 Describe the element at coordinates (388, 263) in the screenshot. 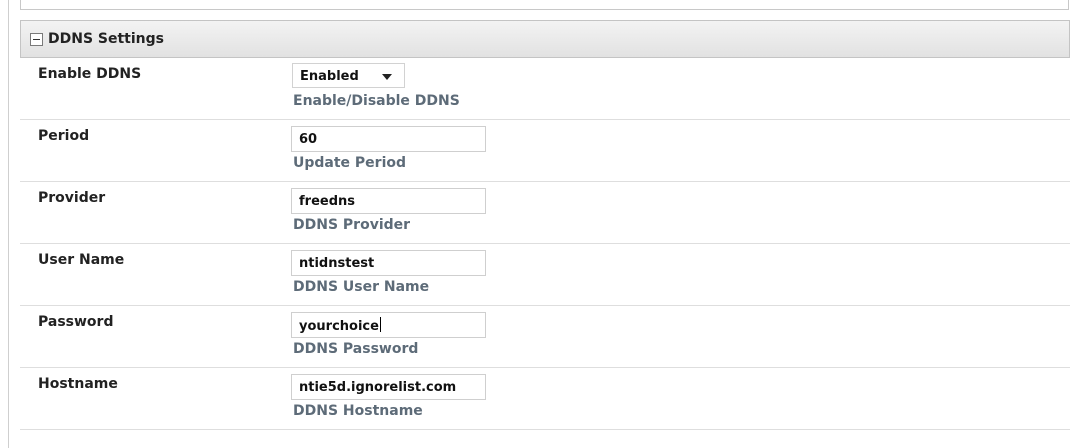

I see `user-name-input: ntidnstest` at that location.